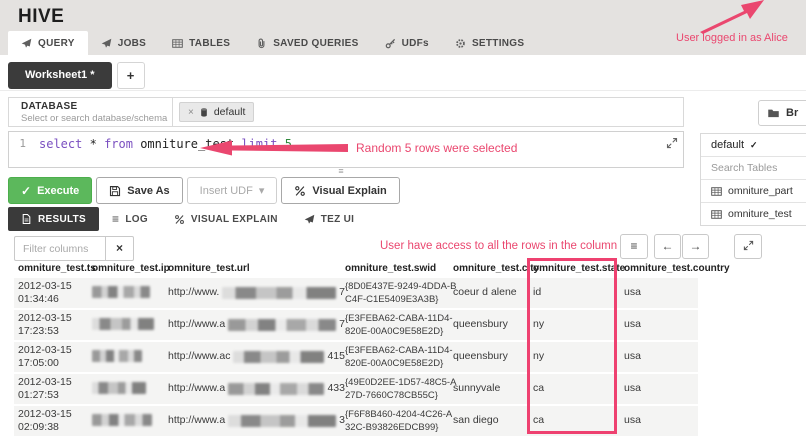 This screenshot has height=441, width=806. I want to click on next-page-button: →, so click(695, 246).